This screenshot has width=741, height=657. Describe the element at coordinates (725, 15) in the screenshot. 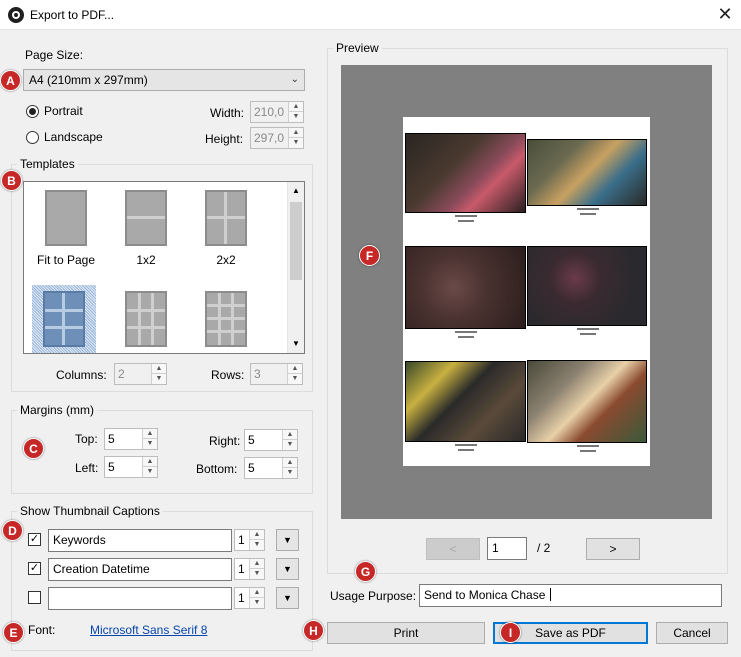

I see `close-button: ✕` at that location.